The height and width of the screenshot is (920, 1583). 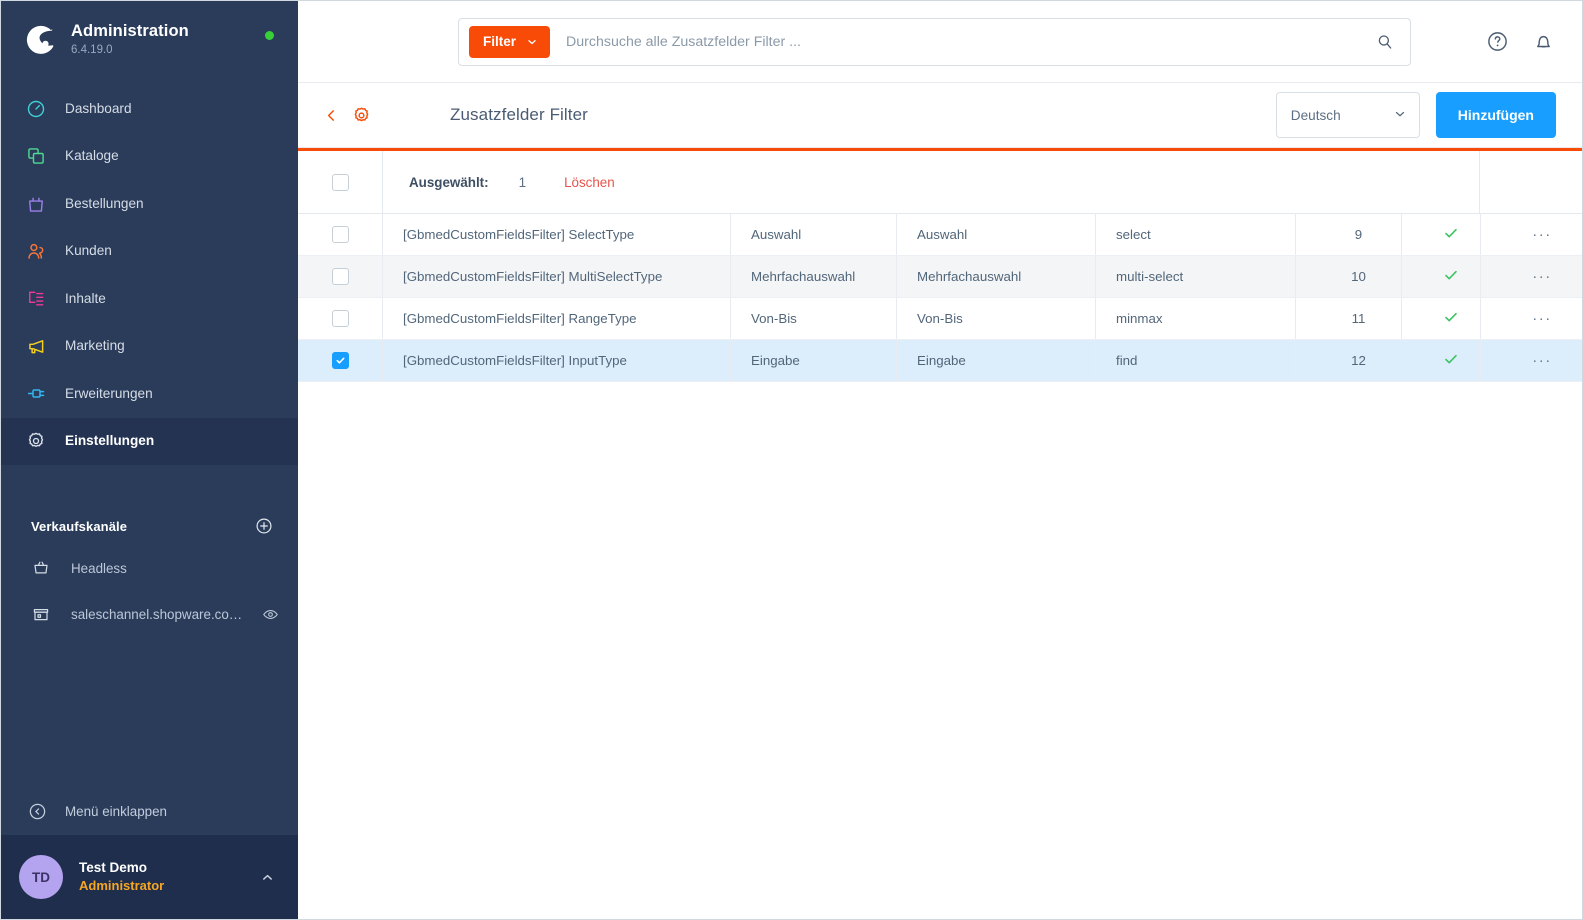 I want to click on user-role: Administrator, so click(x=122, y=885).